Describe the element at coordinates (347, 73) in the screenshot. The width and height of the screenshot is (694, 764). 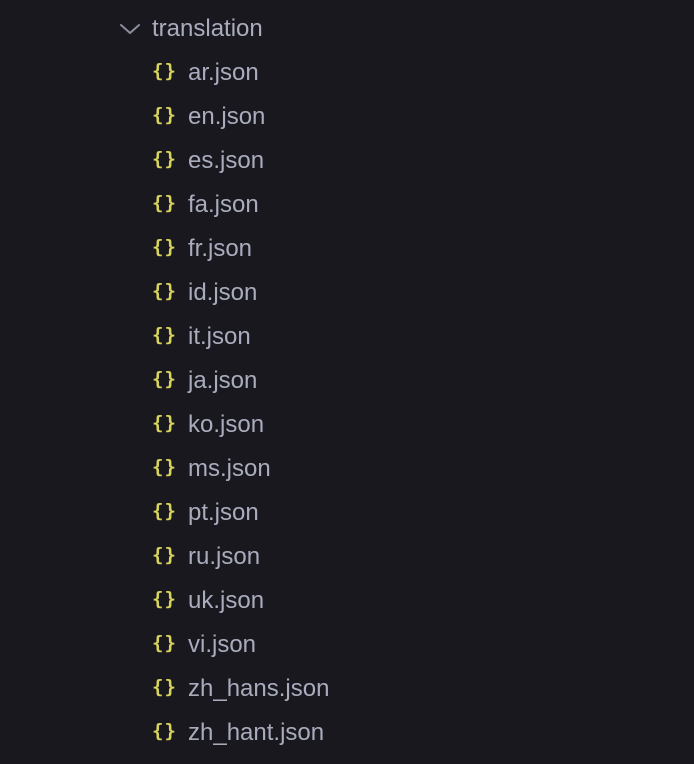
I see `file-item: {} ar.json` at that location.